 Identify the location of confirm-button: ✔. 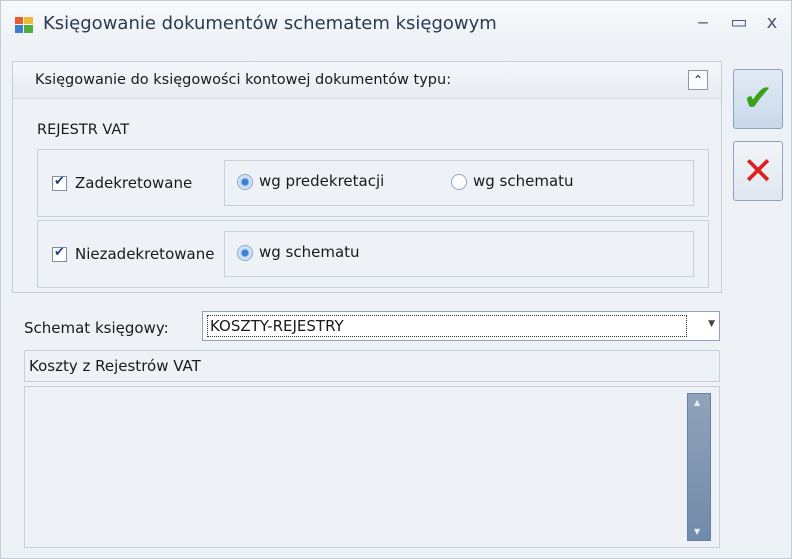
(758, 99).